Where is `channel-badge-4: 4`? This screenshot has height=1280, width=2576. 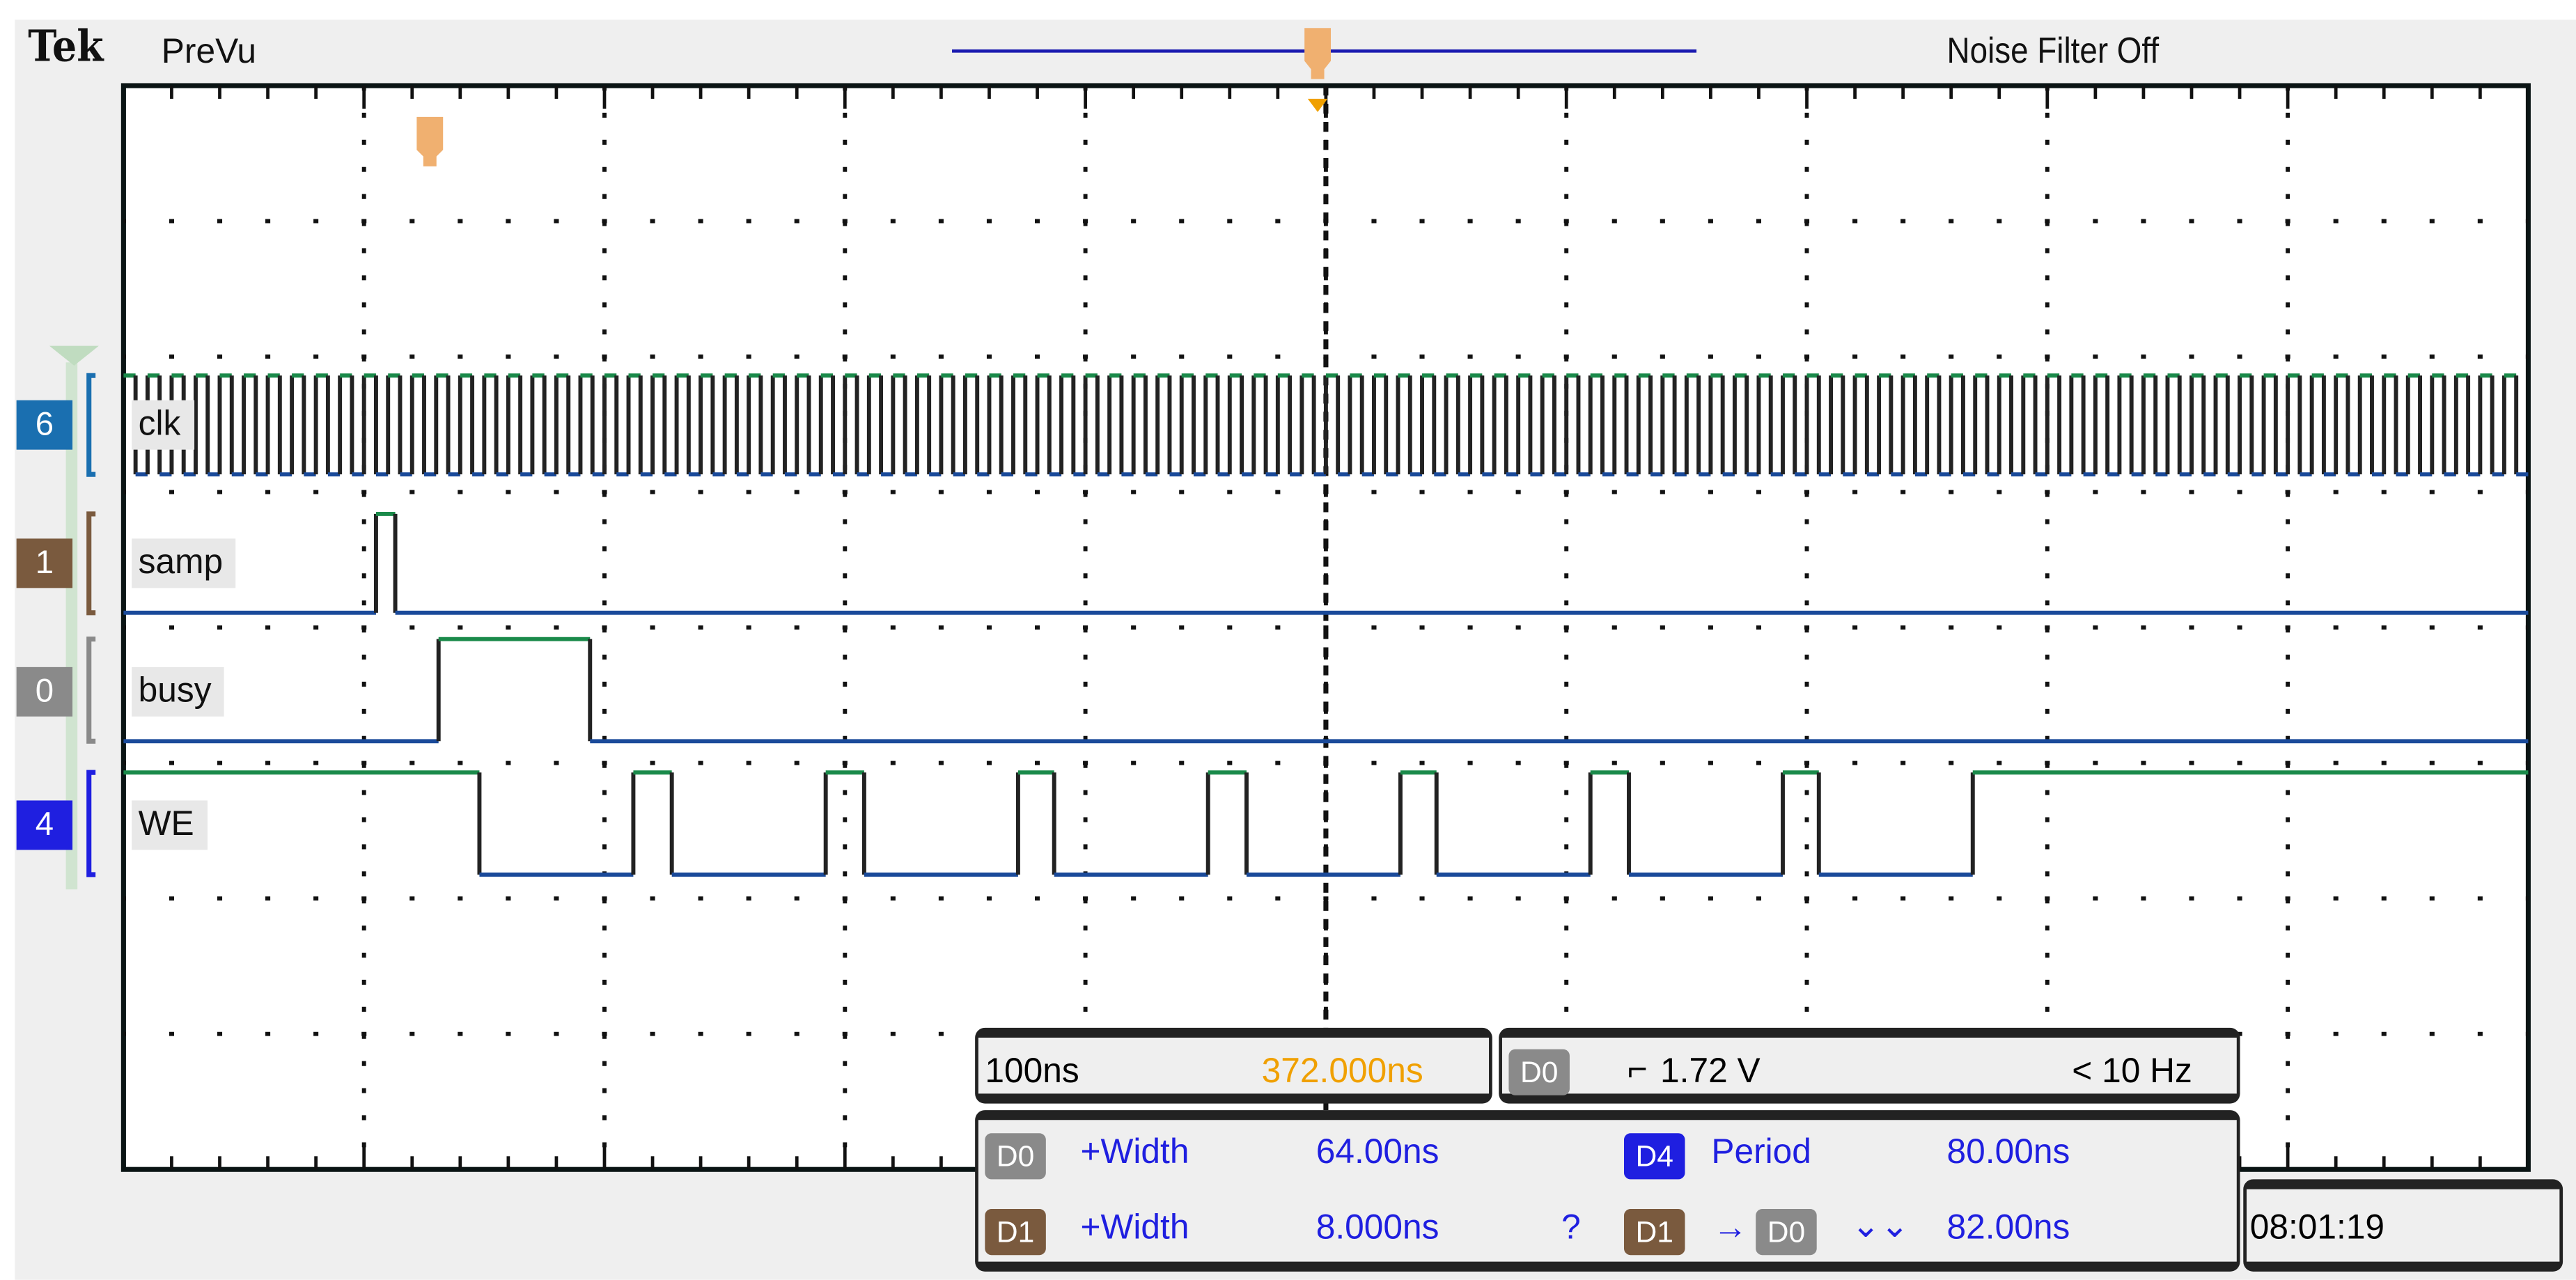
channel-badge-4: 4 is located at coordinates (44, 825).